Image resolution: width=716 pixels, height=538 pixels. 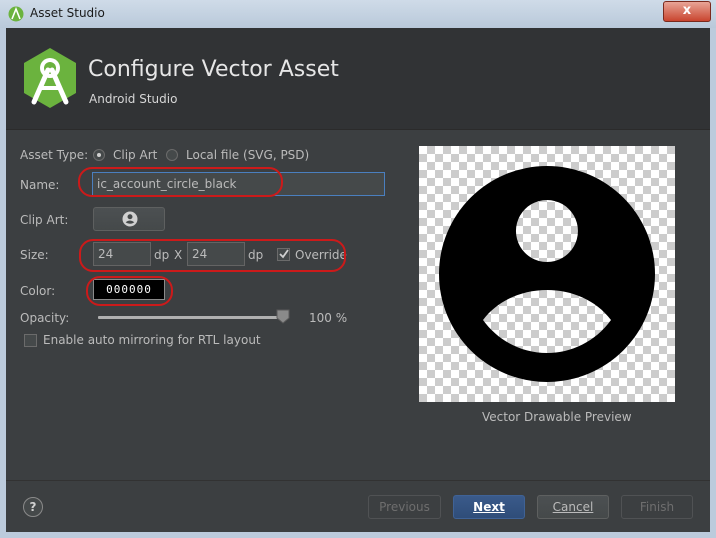 What do you see at coordinates (44, 220) in the screenshot?
I see `clip-art-label: Clip Art:` at bounding box center [44, 220].